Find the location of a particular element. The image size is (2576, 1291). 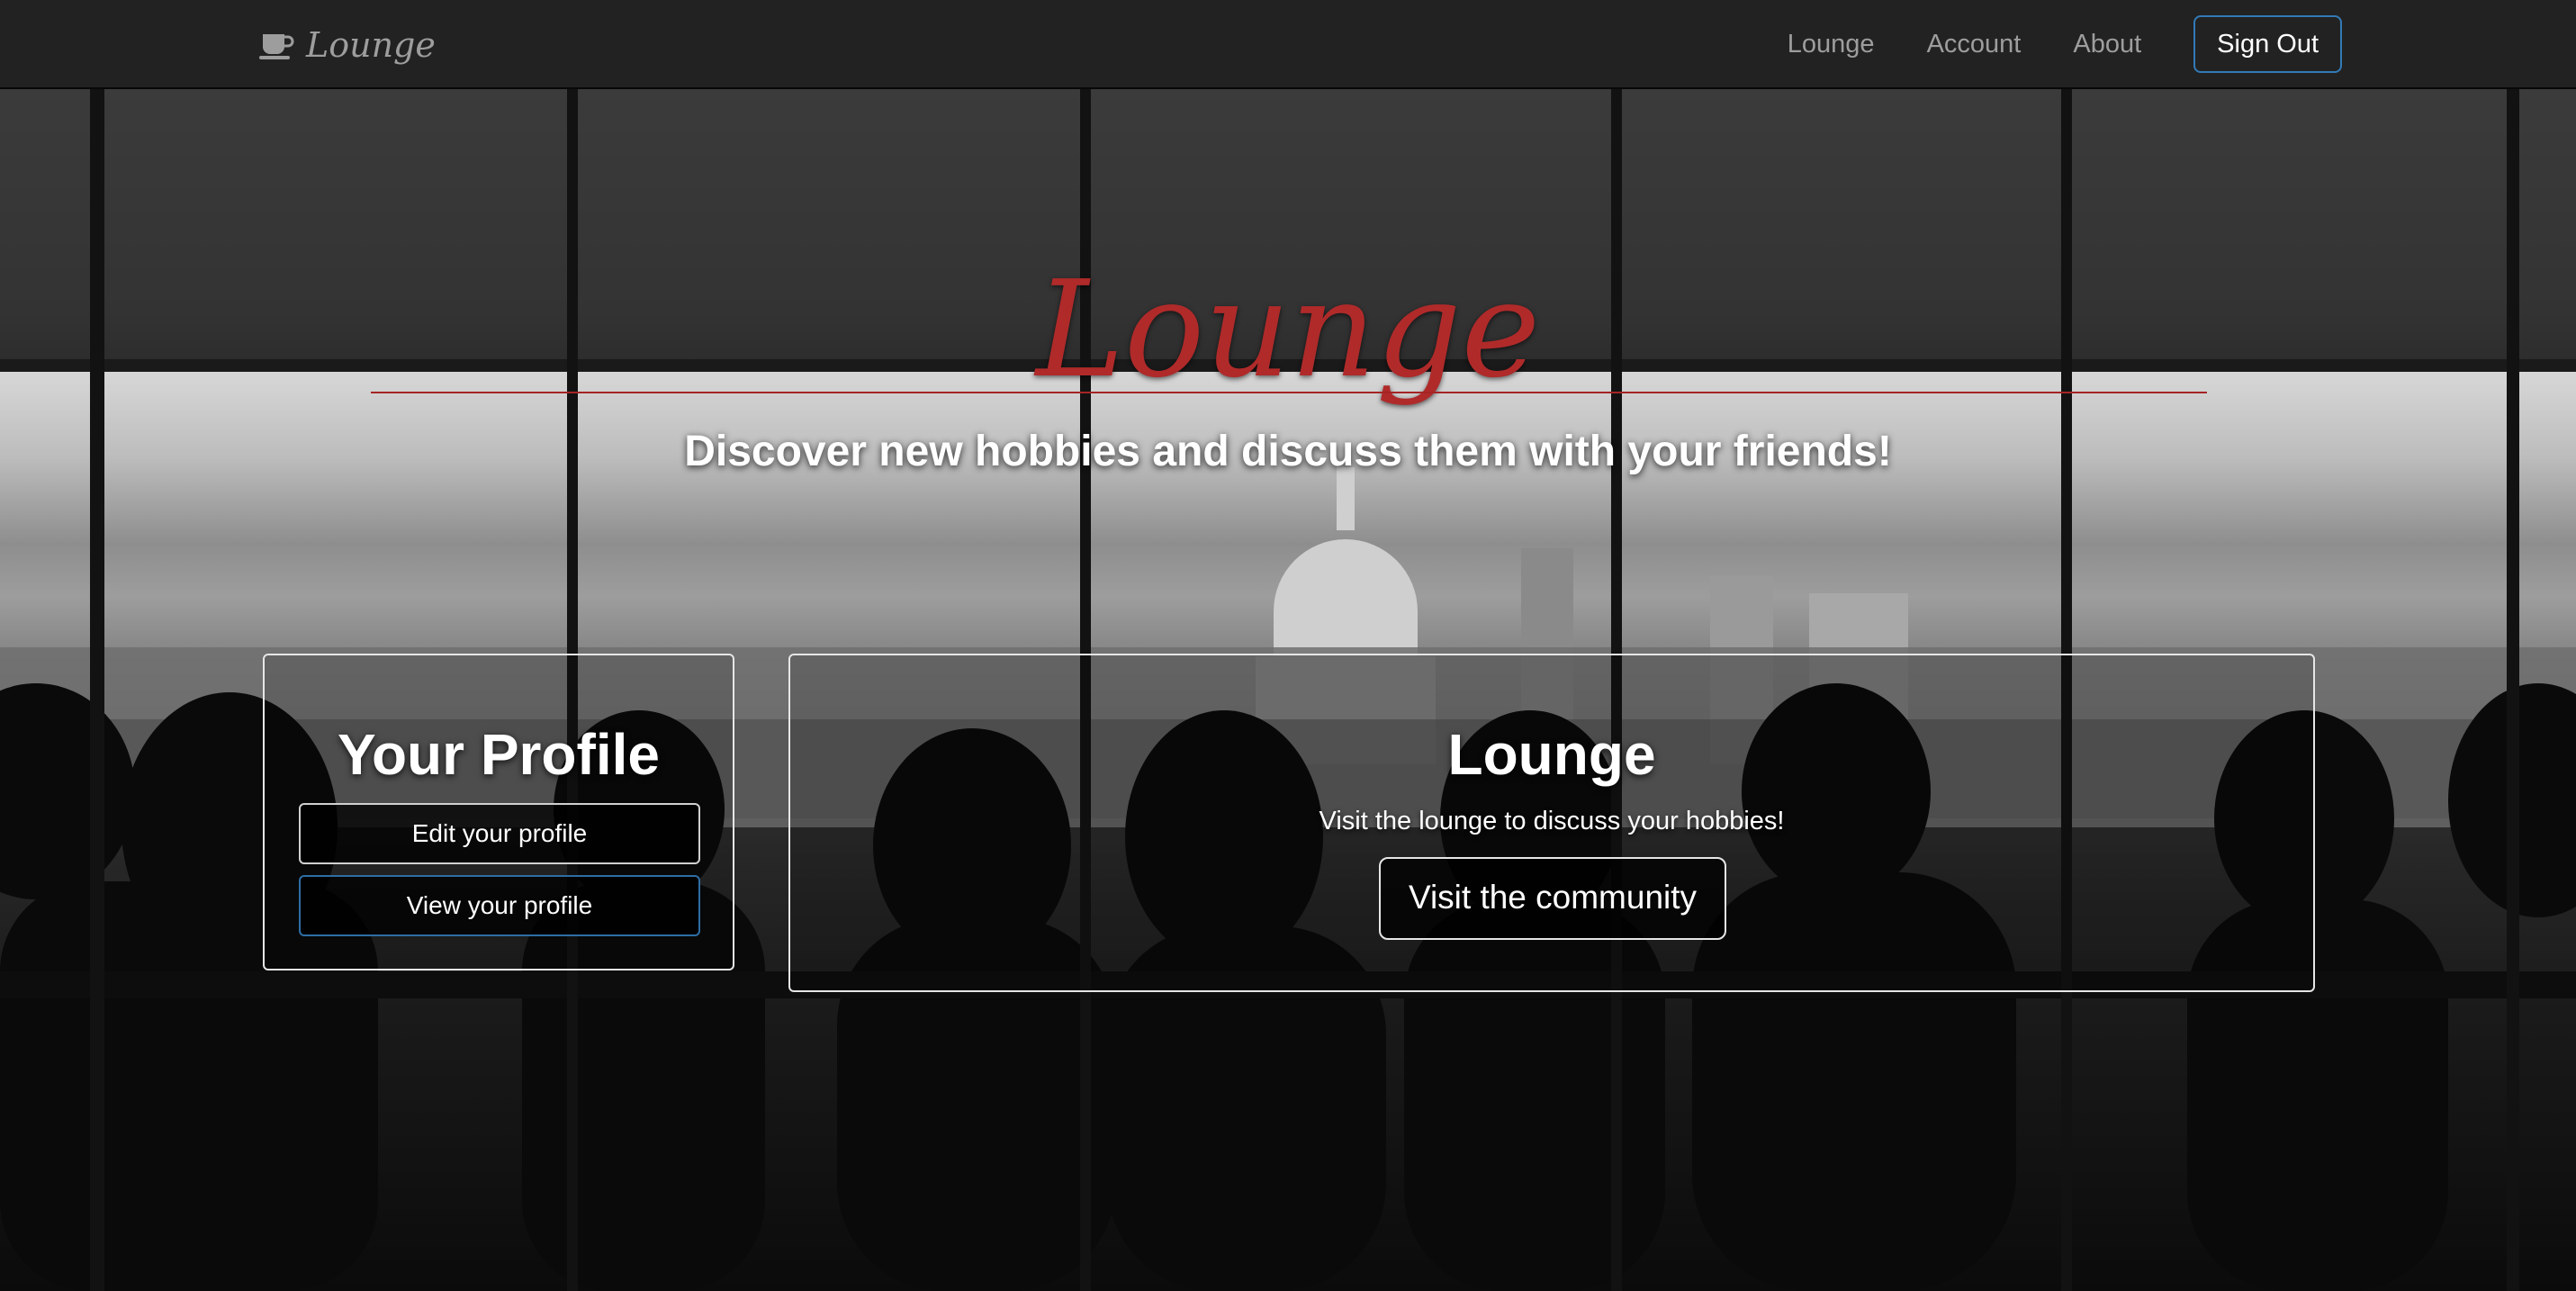

top-navbar: Lounge Lounge Account About Sign Out is located at coordinates (1288, 44).